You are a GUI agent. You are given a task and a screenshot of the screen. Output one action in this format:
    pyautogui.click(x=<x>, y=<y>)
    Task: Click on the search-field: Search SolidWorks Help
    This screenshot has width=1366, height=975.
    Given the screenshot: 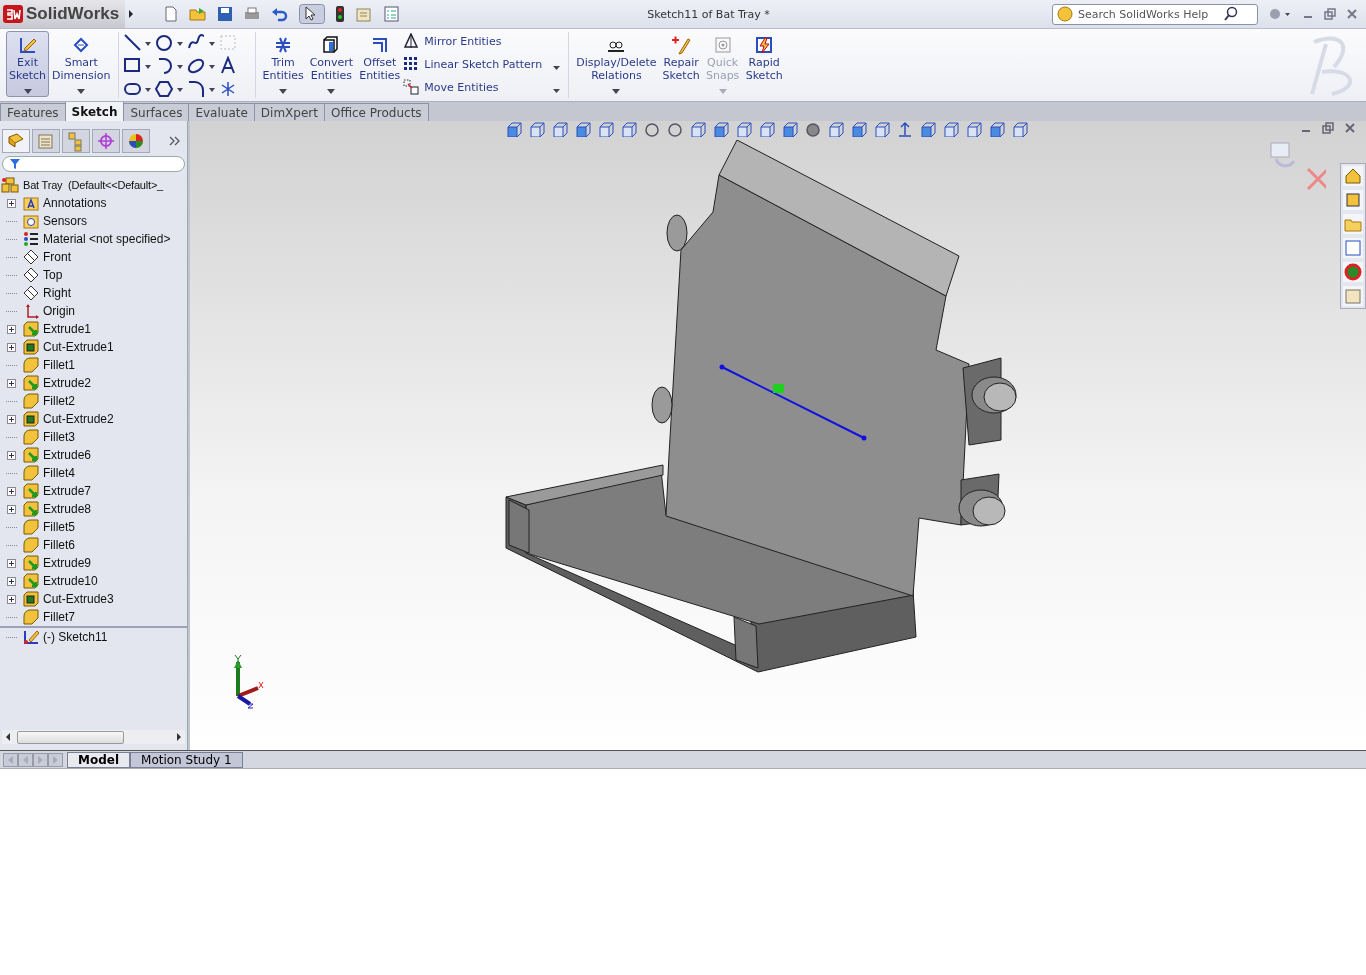 What is the action you would take?
    pyautogui.click(x=1148, y=14)
    